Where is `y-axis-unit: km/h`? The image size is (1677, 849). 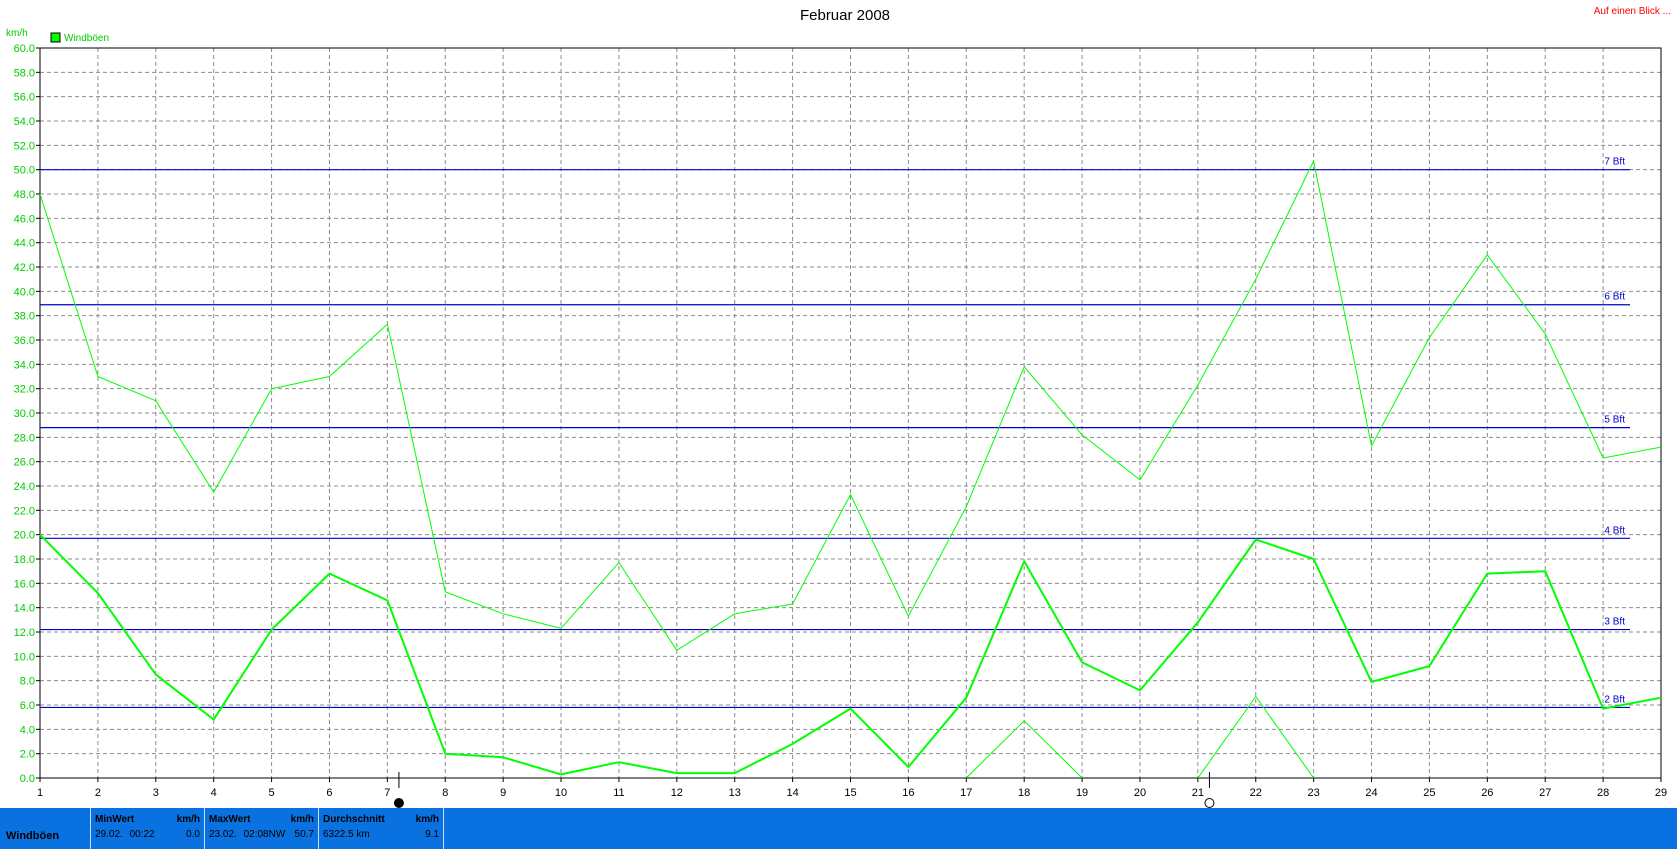 y-axis-unit: km/h is located at coordinates (17, 33).